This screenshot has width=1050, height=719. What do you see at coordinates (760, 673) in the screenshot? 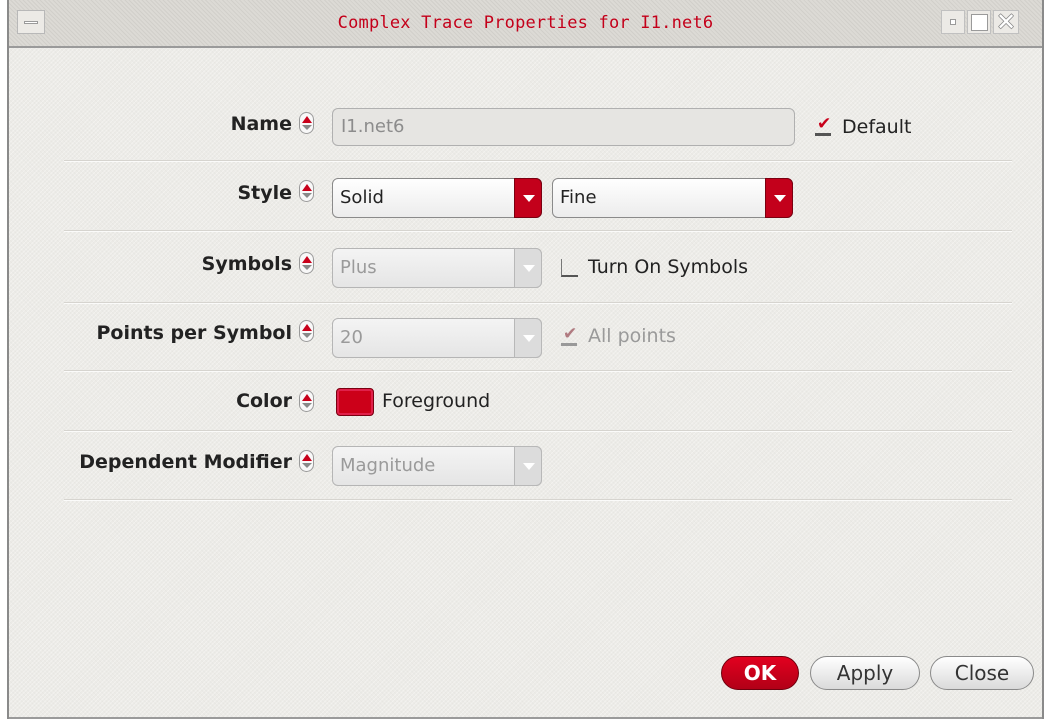
I see `ok-button: OK` at bounding box center [760, 673].